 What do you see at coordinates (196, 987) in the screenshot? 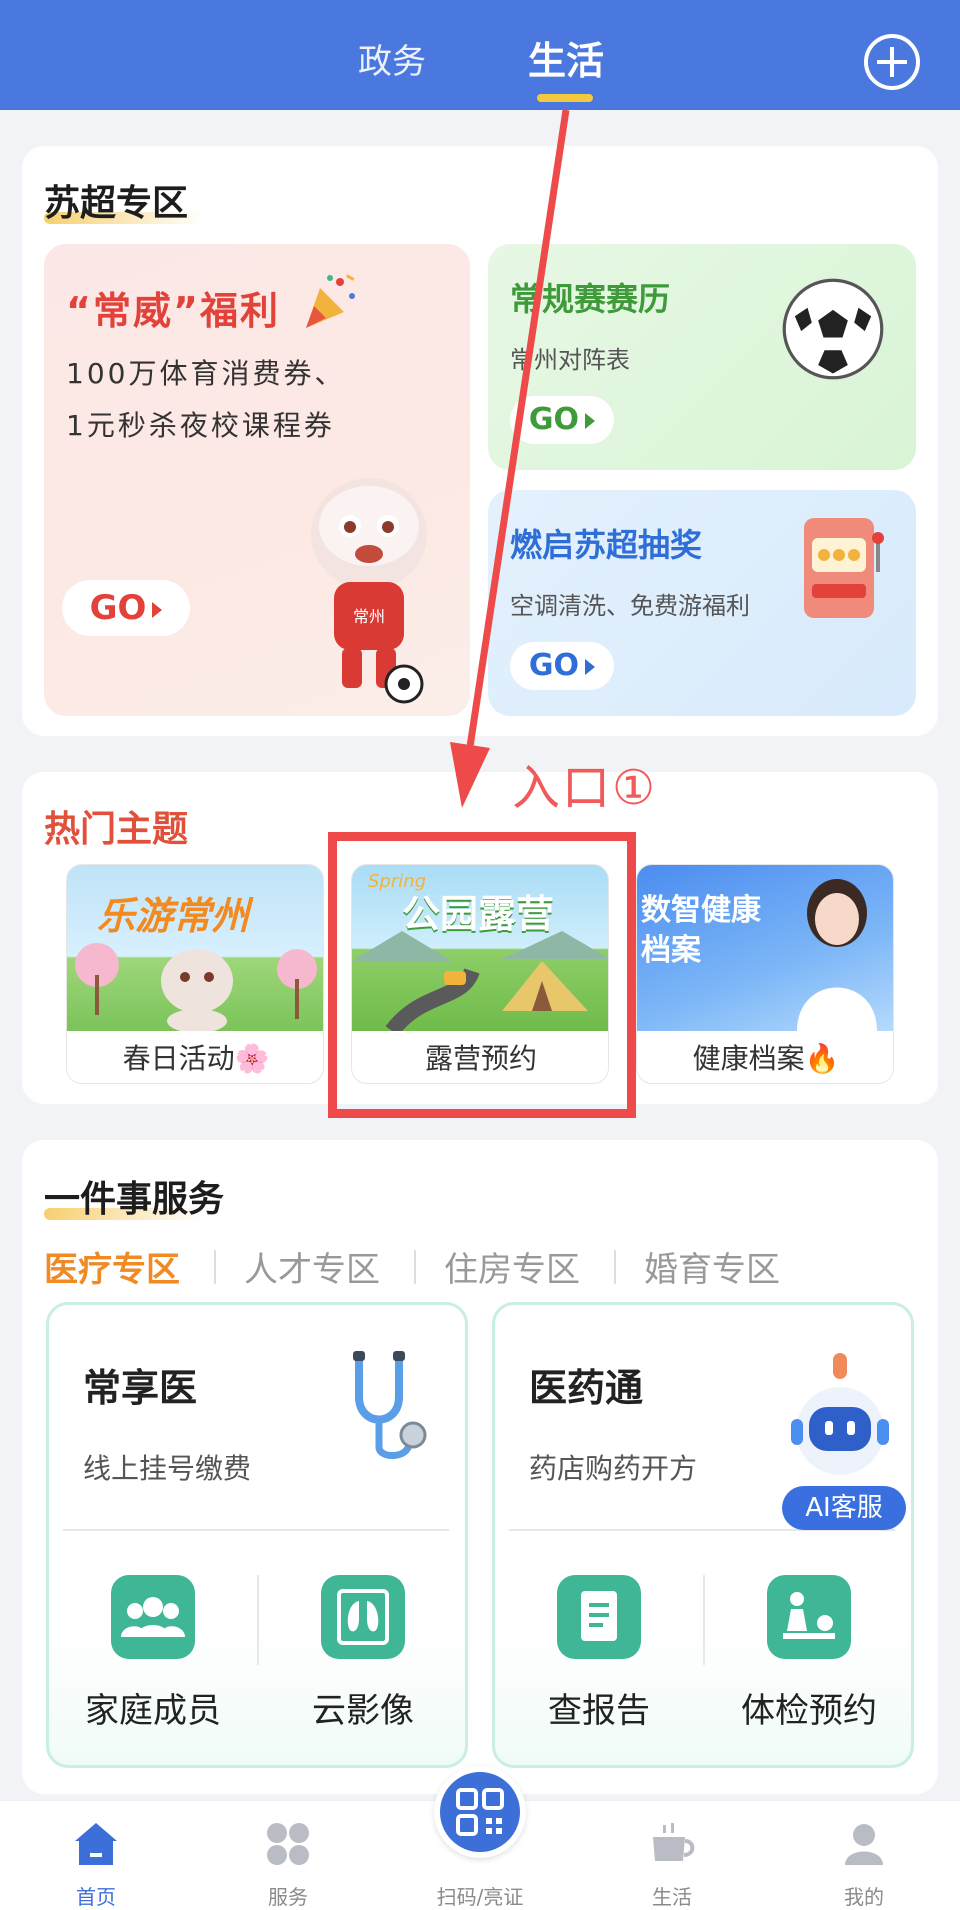
I see `spring-scene-icon` at bounding box center [196, 987].